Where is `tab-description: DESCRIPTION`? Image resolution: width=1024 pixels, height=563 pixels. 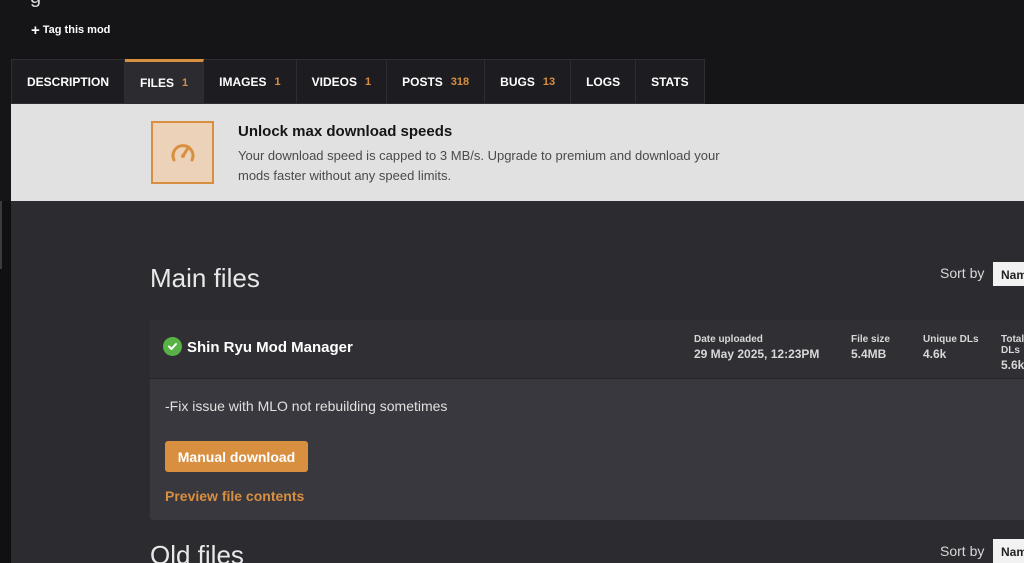 tab-description: DESCRIPTION is located at coordinates (68, 81).